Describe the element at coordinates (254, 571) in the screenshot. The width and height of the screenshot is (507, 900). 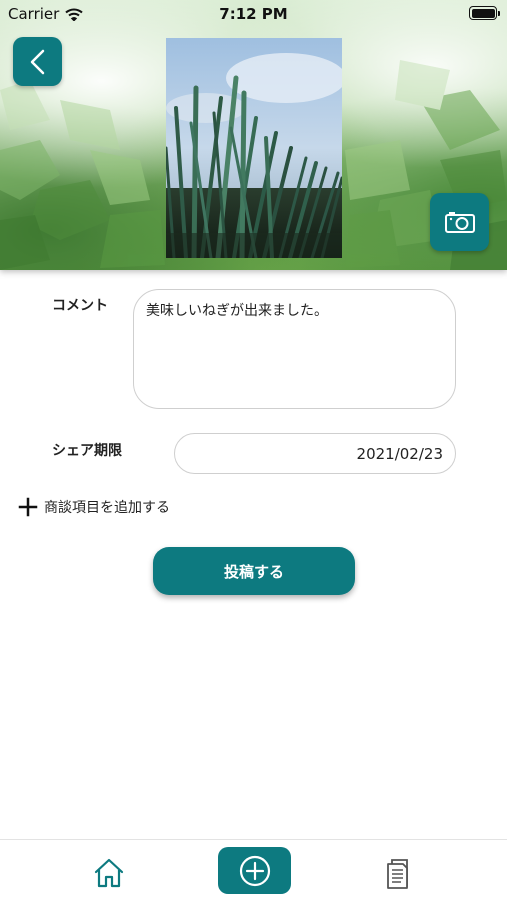
I see `post-button: 投稿する` at that location.